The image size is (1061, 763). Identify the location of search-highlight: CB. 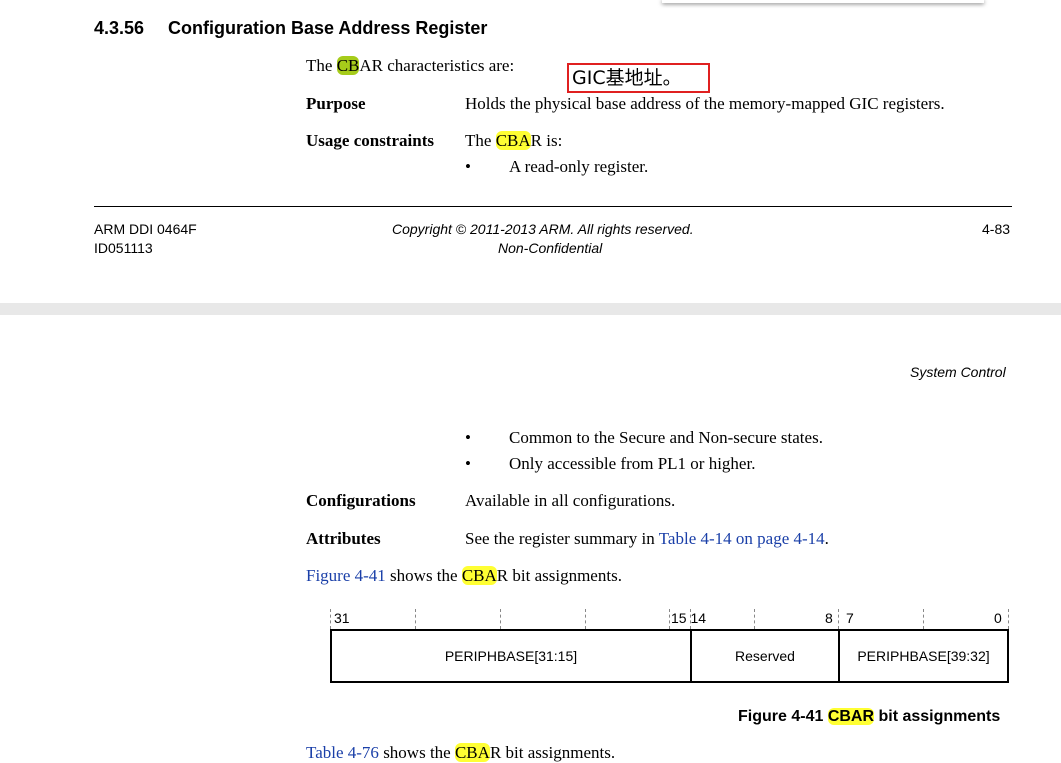
(348, 65).